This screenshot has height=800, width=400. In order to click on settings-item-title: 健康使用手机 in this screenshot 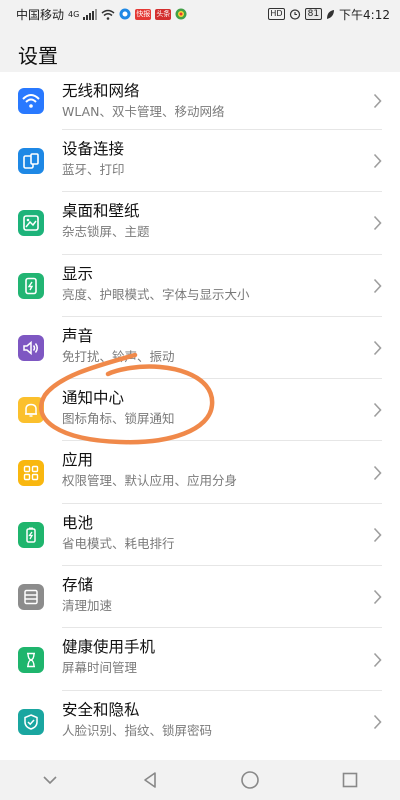, I will do `click(109, 647)`.